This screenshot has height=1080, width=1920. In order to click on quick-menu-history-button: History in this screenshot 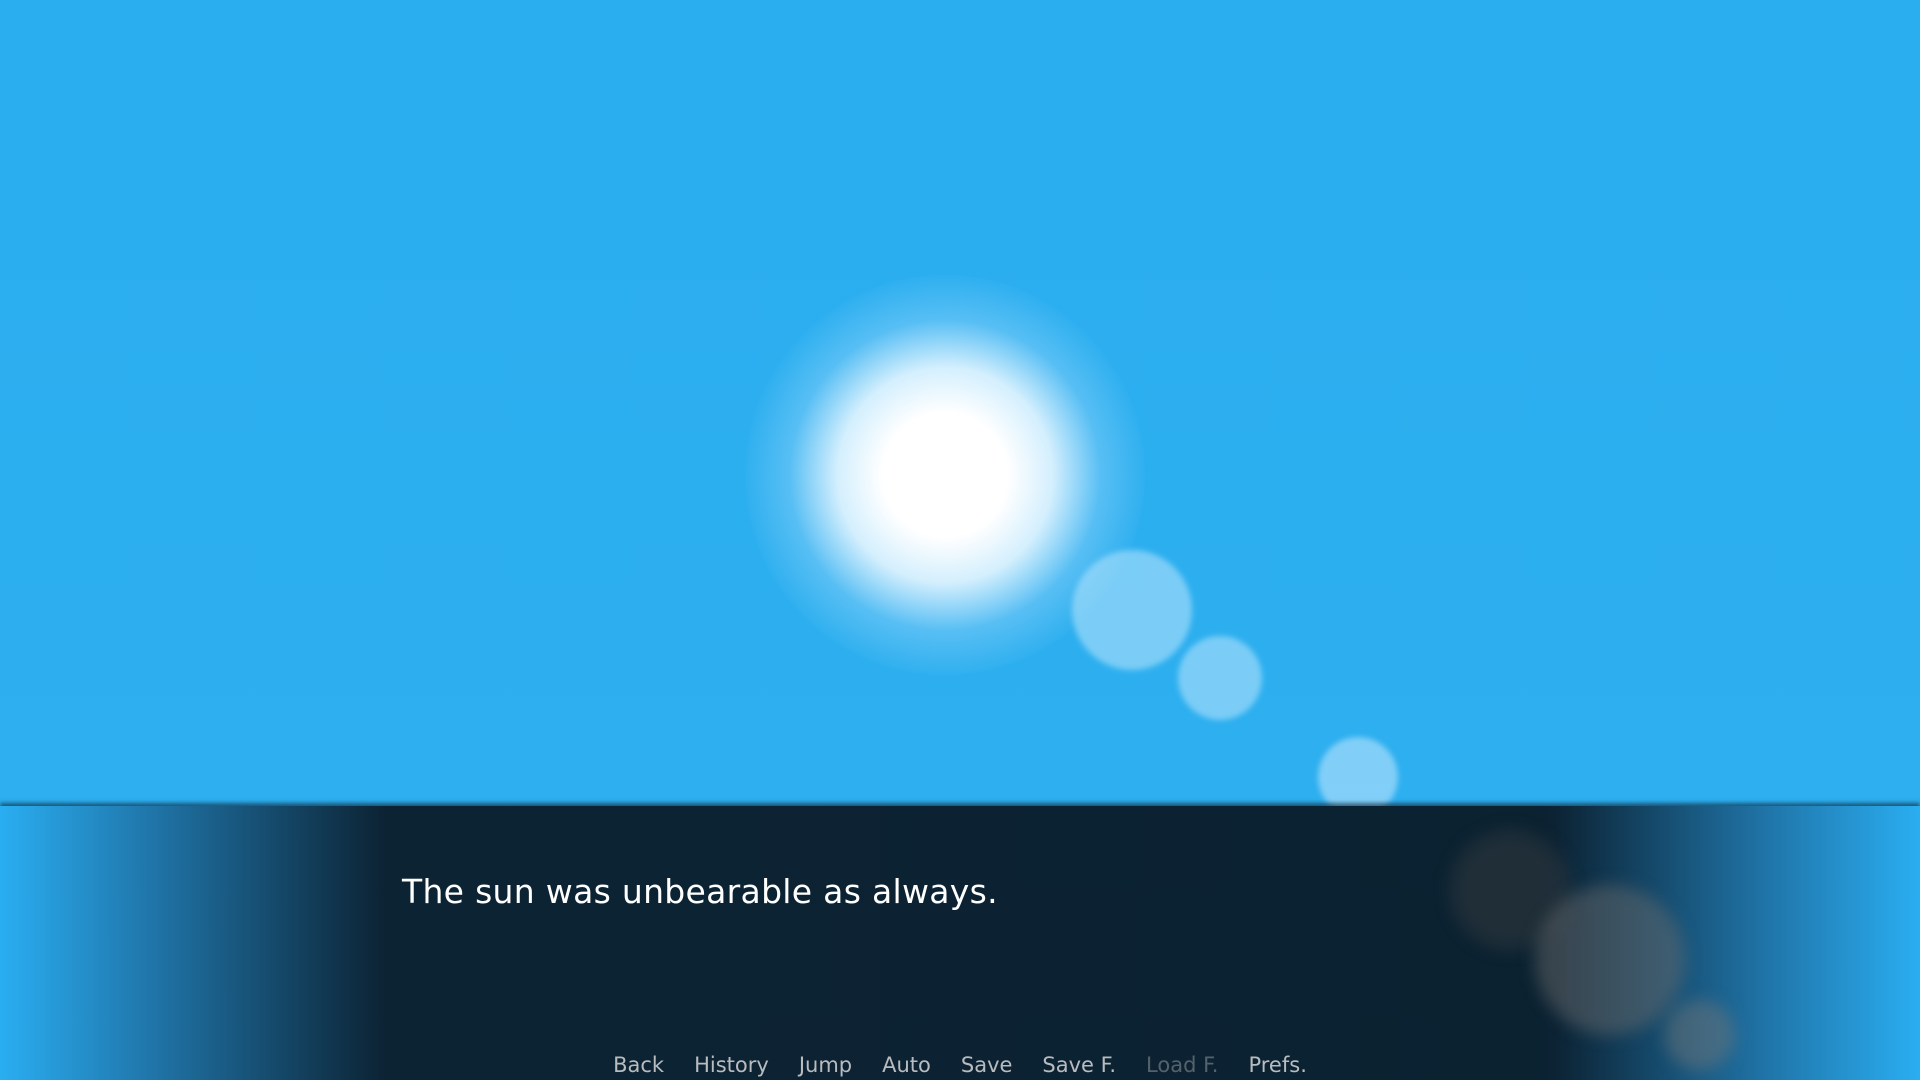, I will do `click(731, 1065)`.